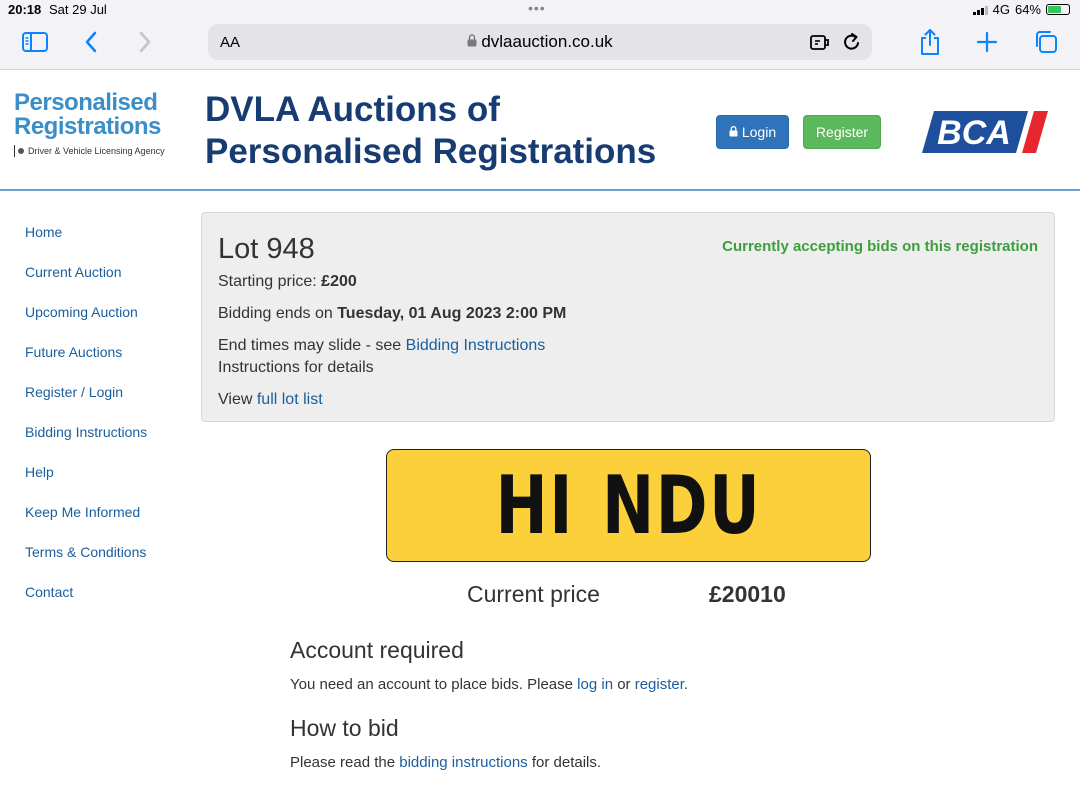 This screenshot has width=1080, height=810. Describe the element at coordinates (105, 242) in the screenshot. I see `sidebar-item-home: Home` at that location.